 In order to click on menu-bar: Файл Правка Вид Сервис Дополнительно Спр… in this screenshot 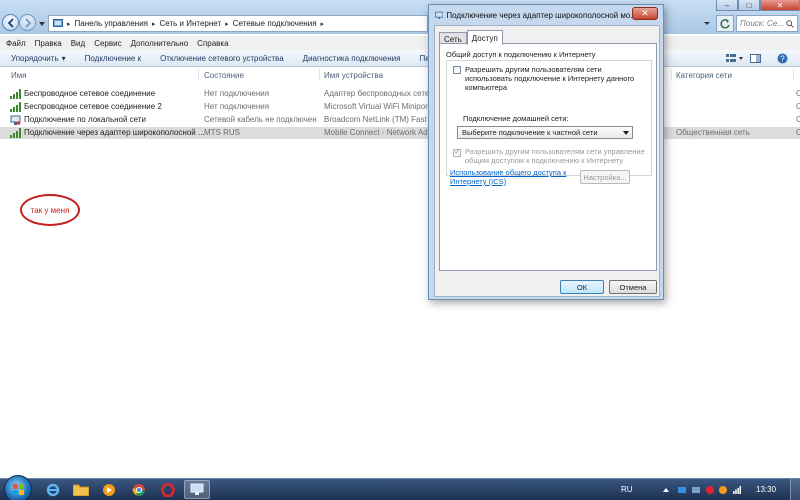, I will do `click(400, 43)`.